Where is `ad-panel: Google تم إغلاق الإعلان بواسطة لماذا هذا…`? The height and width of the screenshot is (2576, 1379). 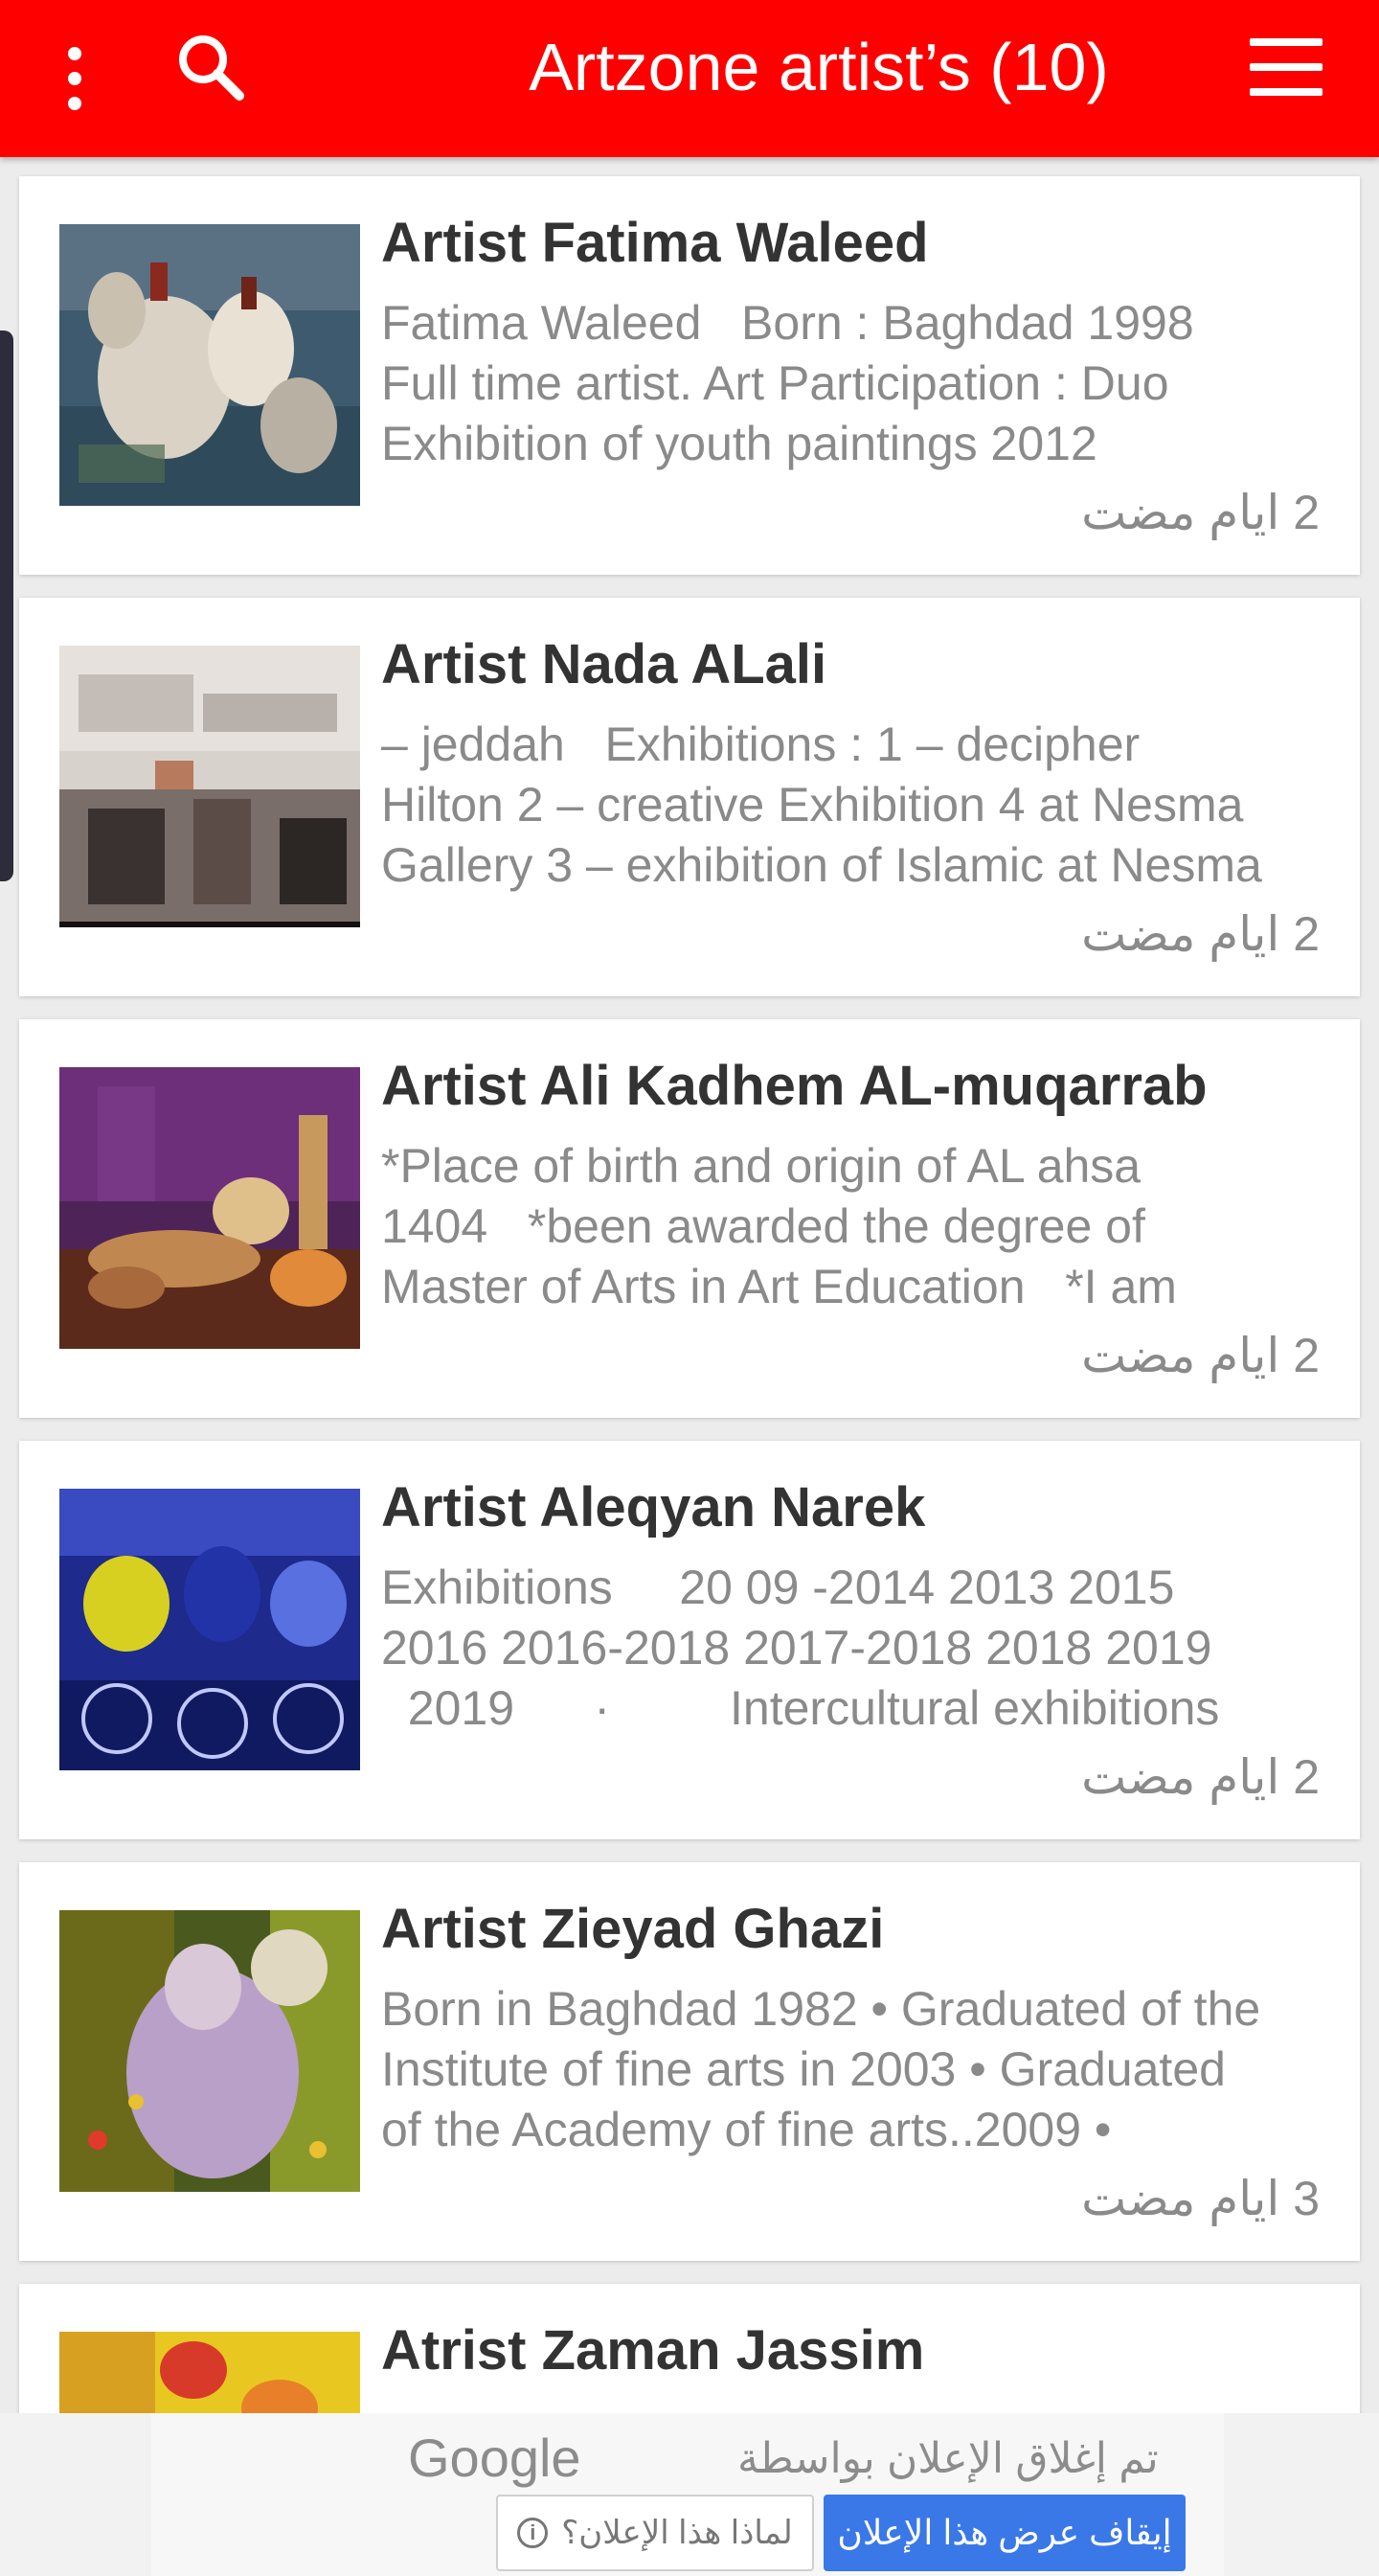 ad-panel: Google تم إغلاق الإعلان بواسطة لماذا هذا… is located at coordinates (687, 2494).